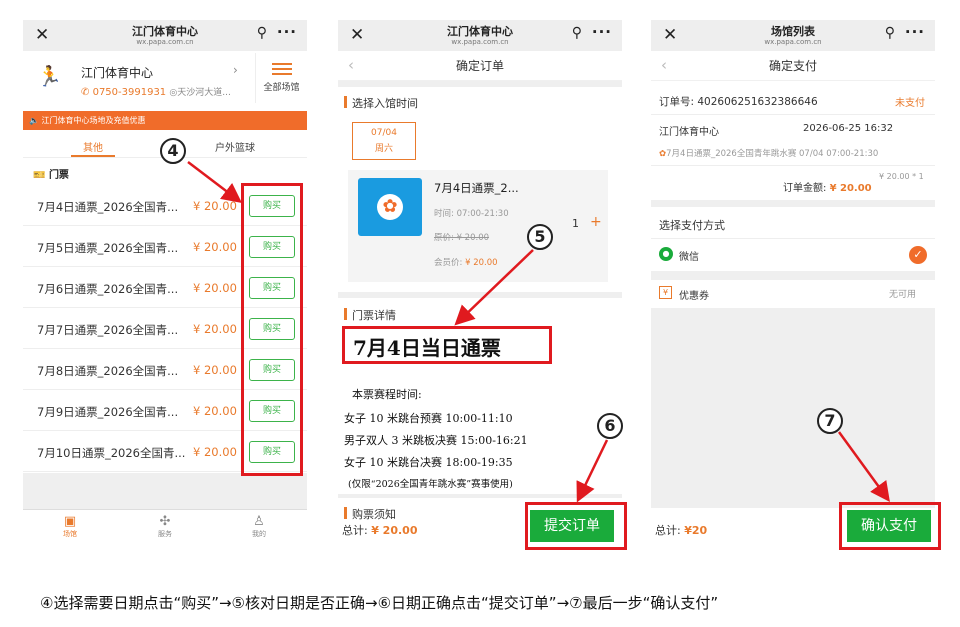 This screenshot has width=960, height=627. Describe the element at coordinates (830, 421) in the screenshot. I see `step-badge: 7` at that location.